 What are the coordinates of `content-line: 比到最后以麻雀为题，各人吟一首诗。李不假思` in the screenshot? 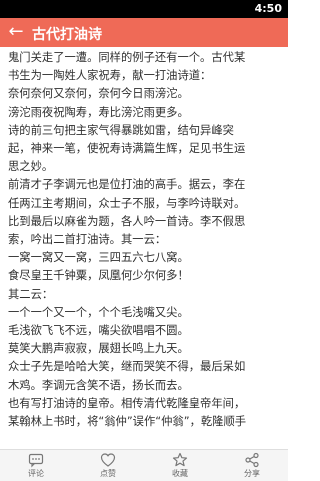 It's located at (127, 221).